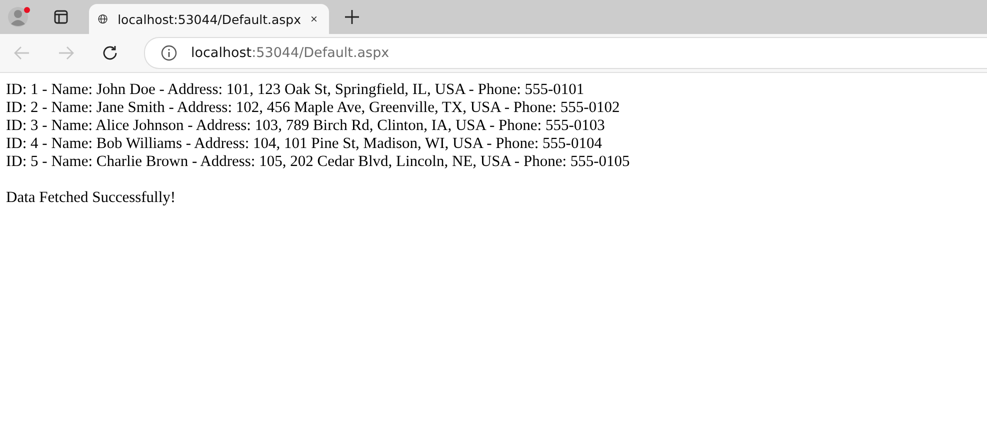  What do you see at coordinates (169, 53) in the screenshot?
I see `info-icon` at bounding box center [169, 53].